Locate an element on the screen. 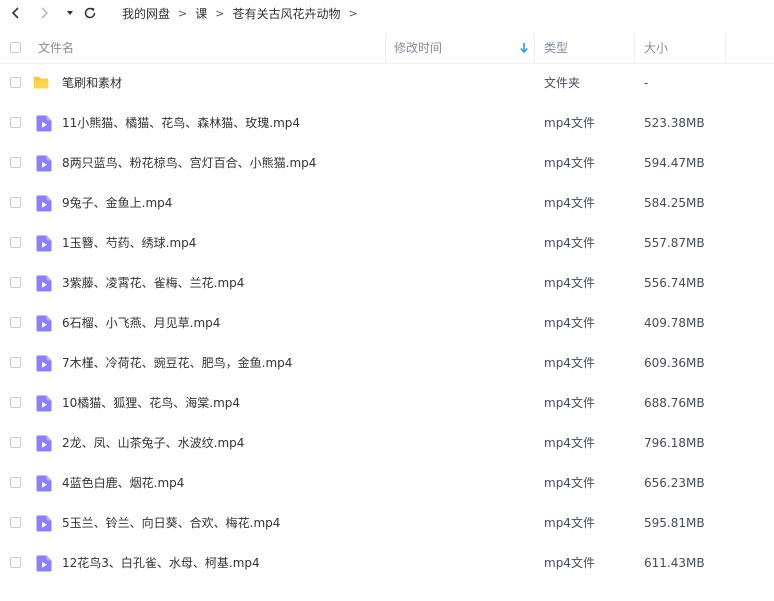  breadcrumb: 我的网盘 > 课 > 苍有关古风花卉动物 > is located at coordinates (244, 13).